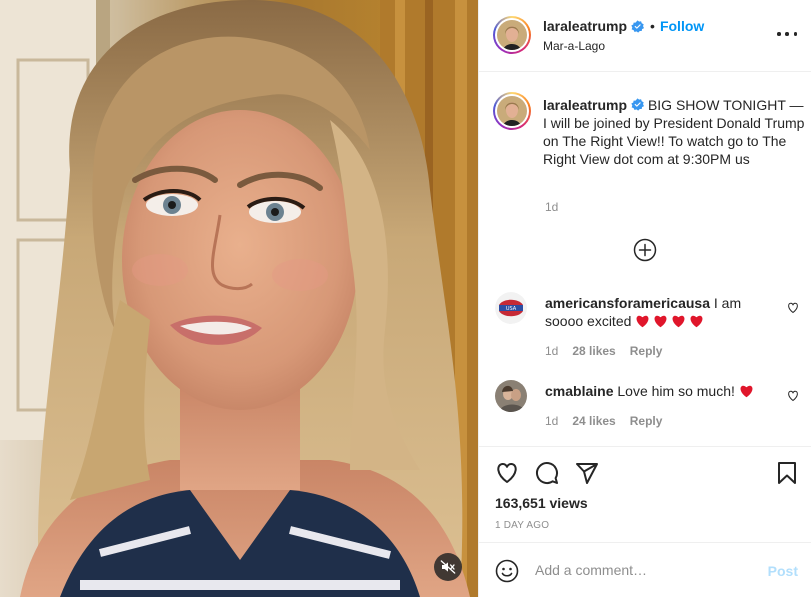  What do you see at coordinates (783, 571) in the screenshot?
I see `post-comment-button: Post` at bounding box center [783, 571].